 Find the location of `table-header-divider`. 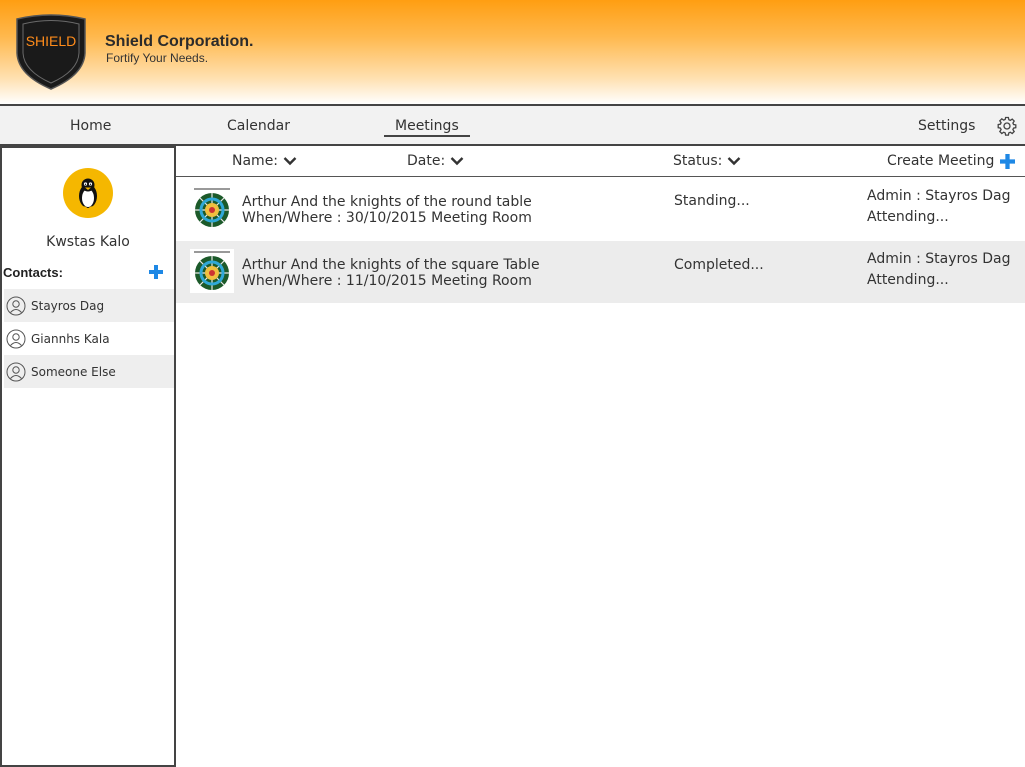

table-header-divider is located at coordinates (600, 176).